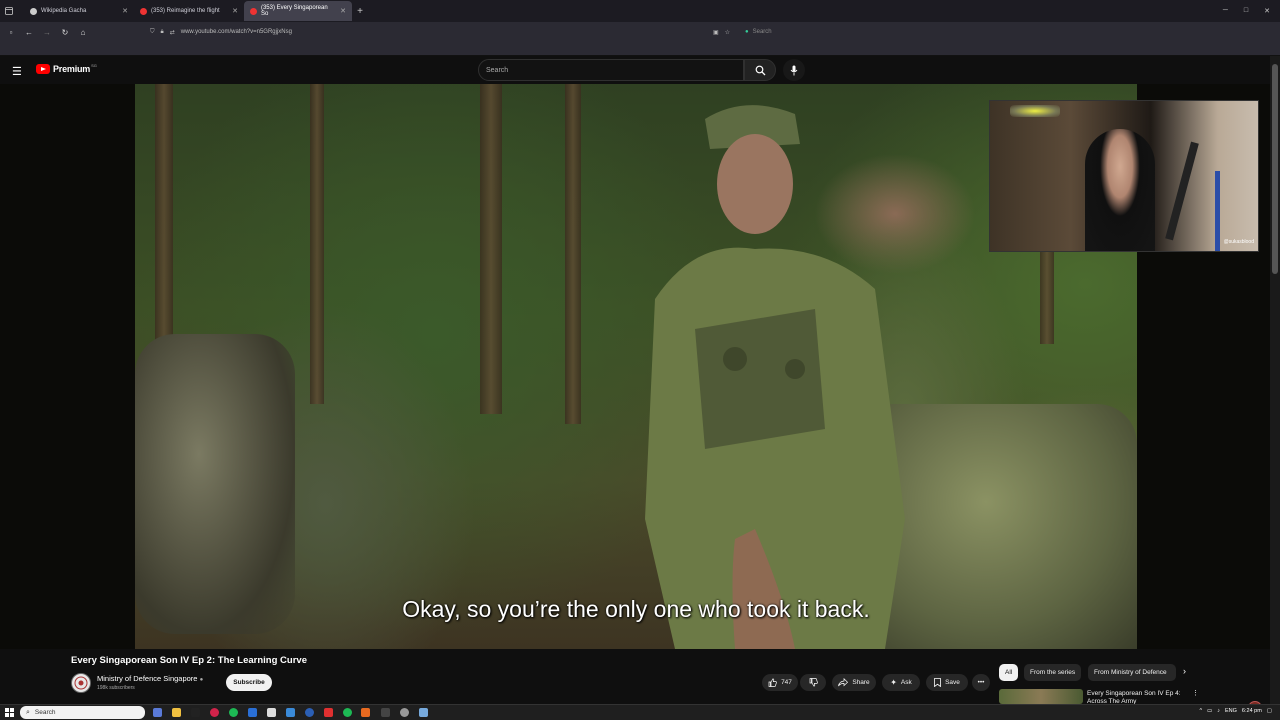  What do you see at coordinates (952, 682) in the screenshot?
I see `save-label: Save` at bounding box center [952, 682].